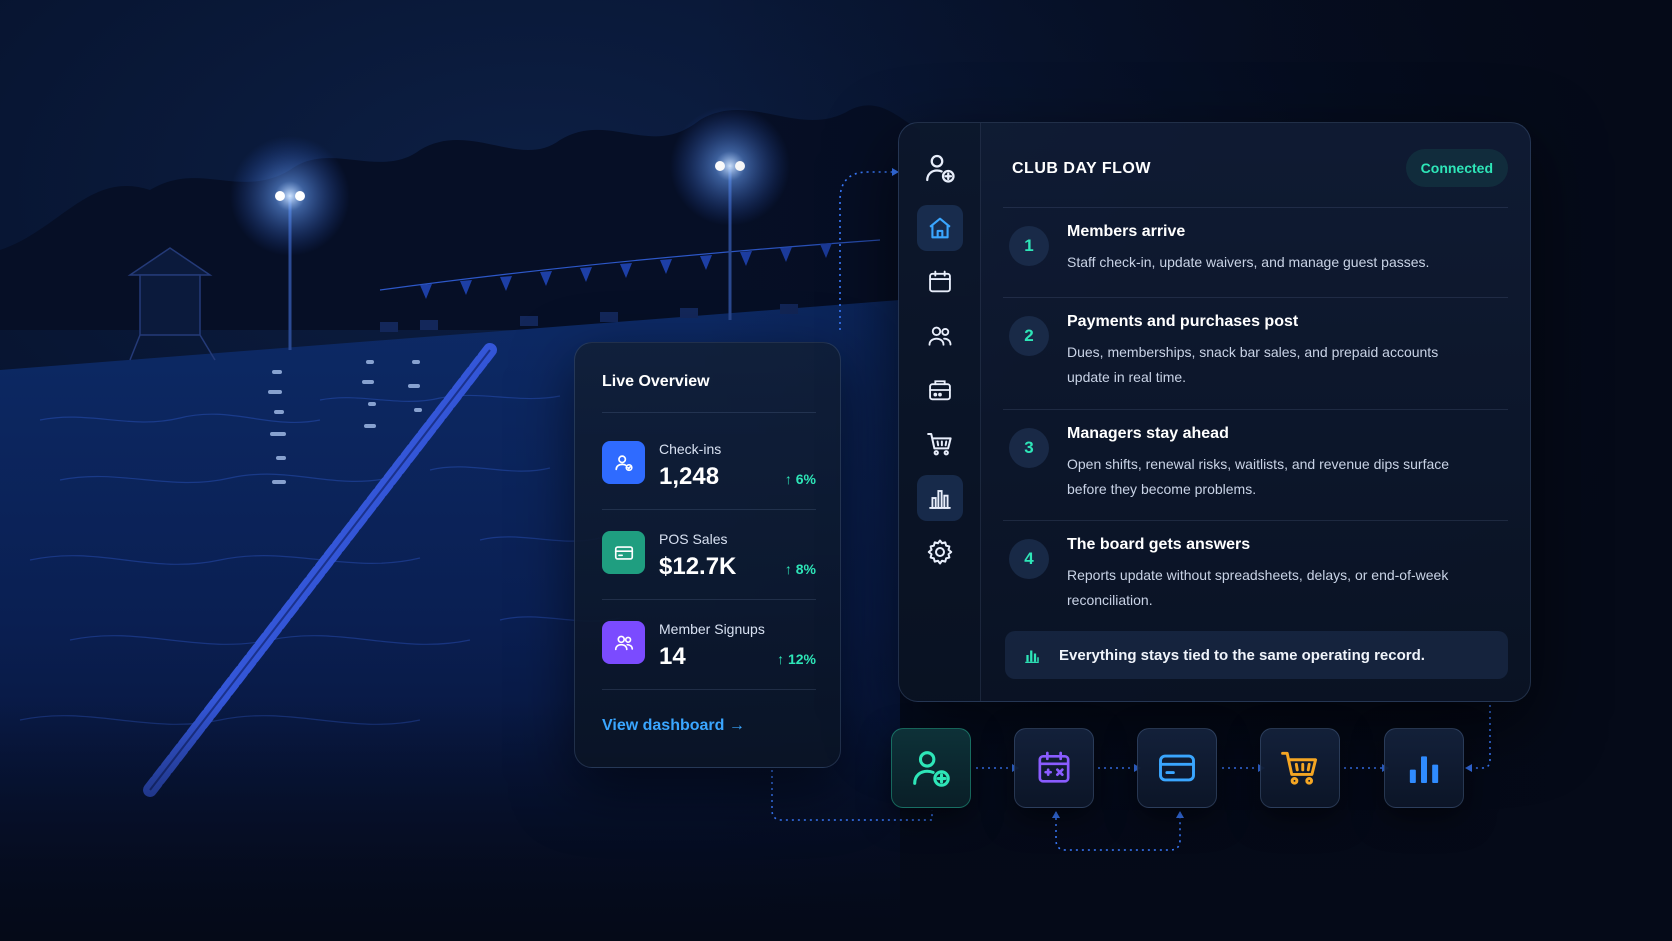 This screenshot has width=1672, height=941. I want to click on sidebar-item-store, so click(940, 444).